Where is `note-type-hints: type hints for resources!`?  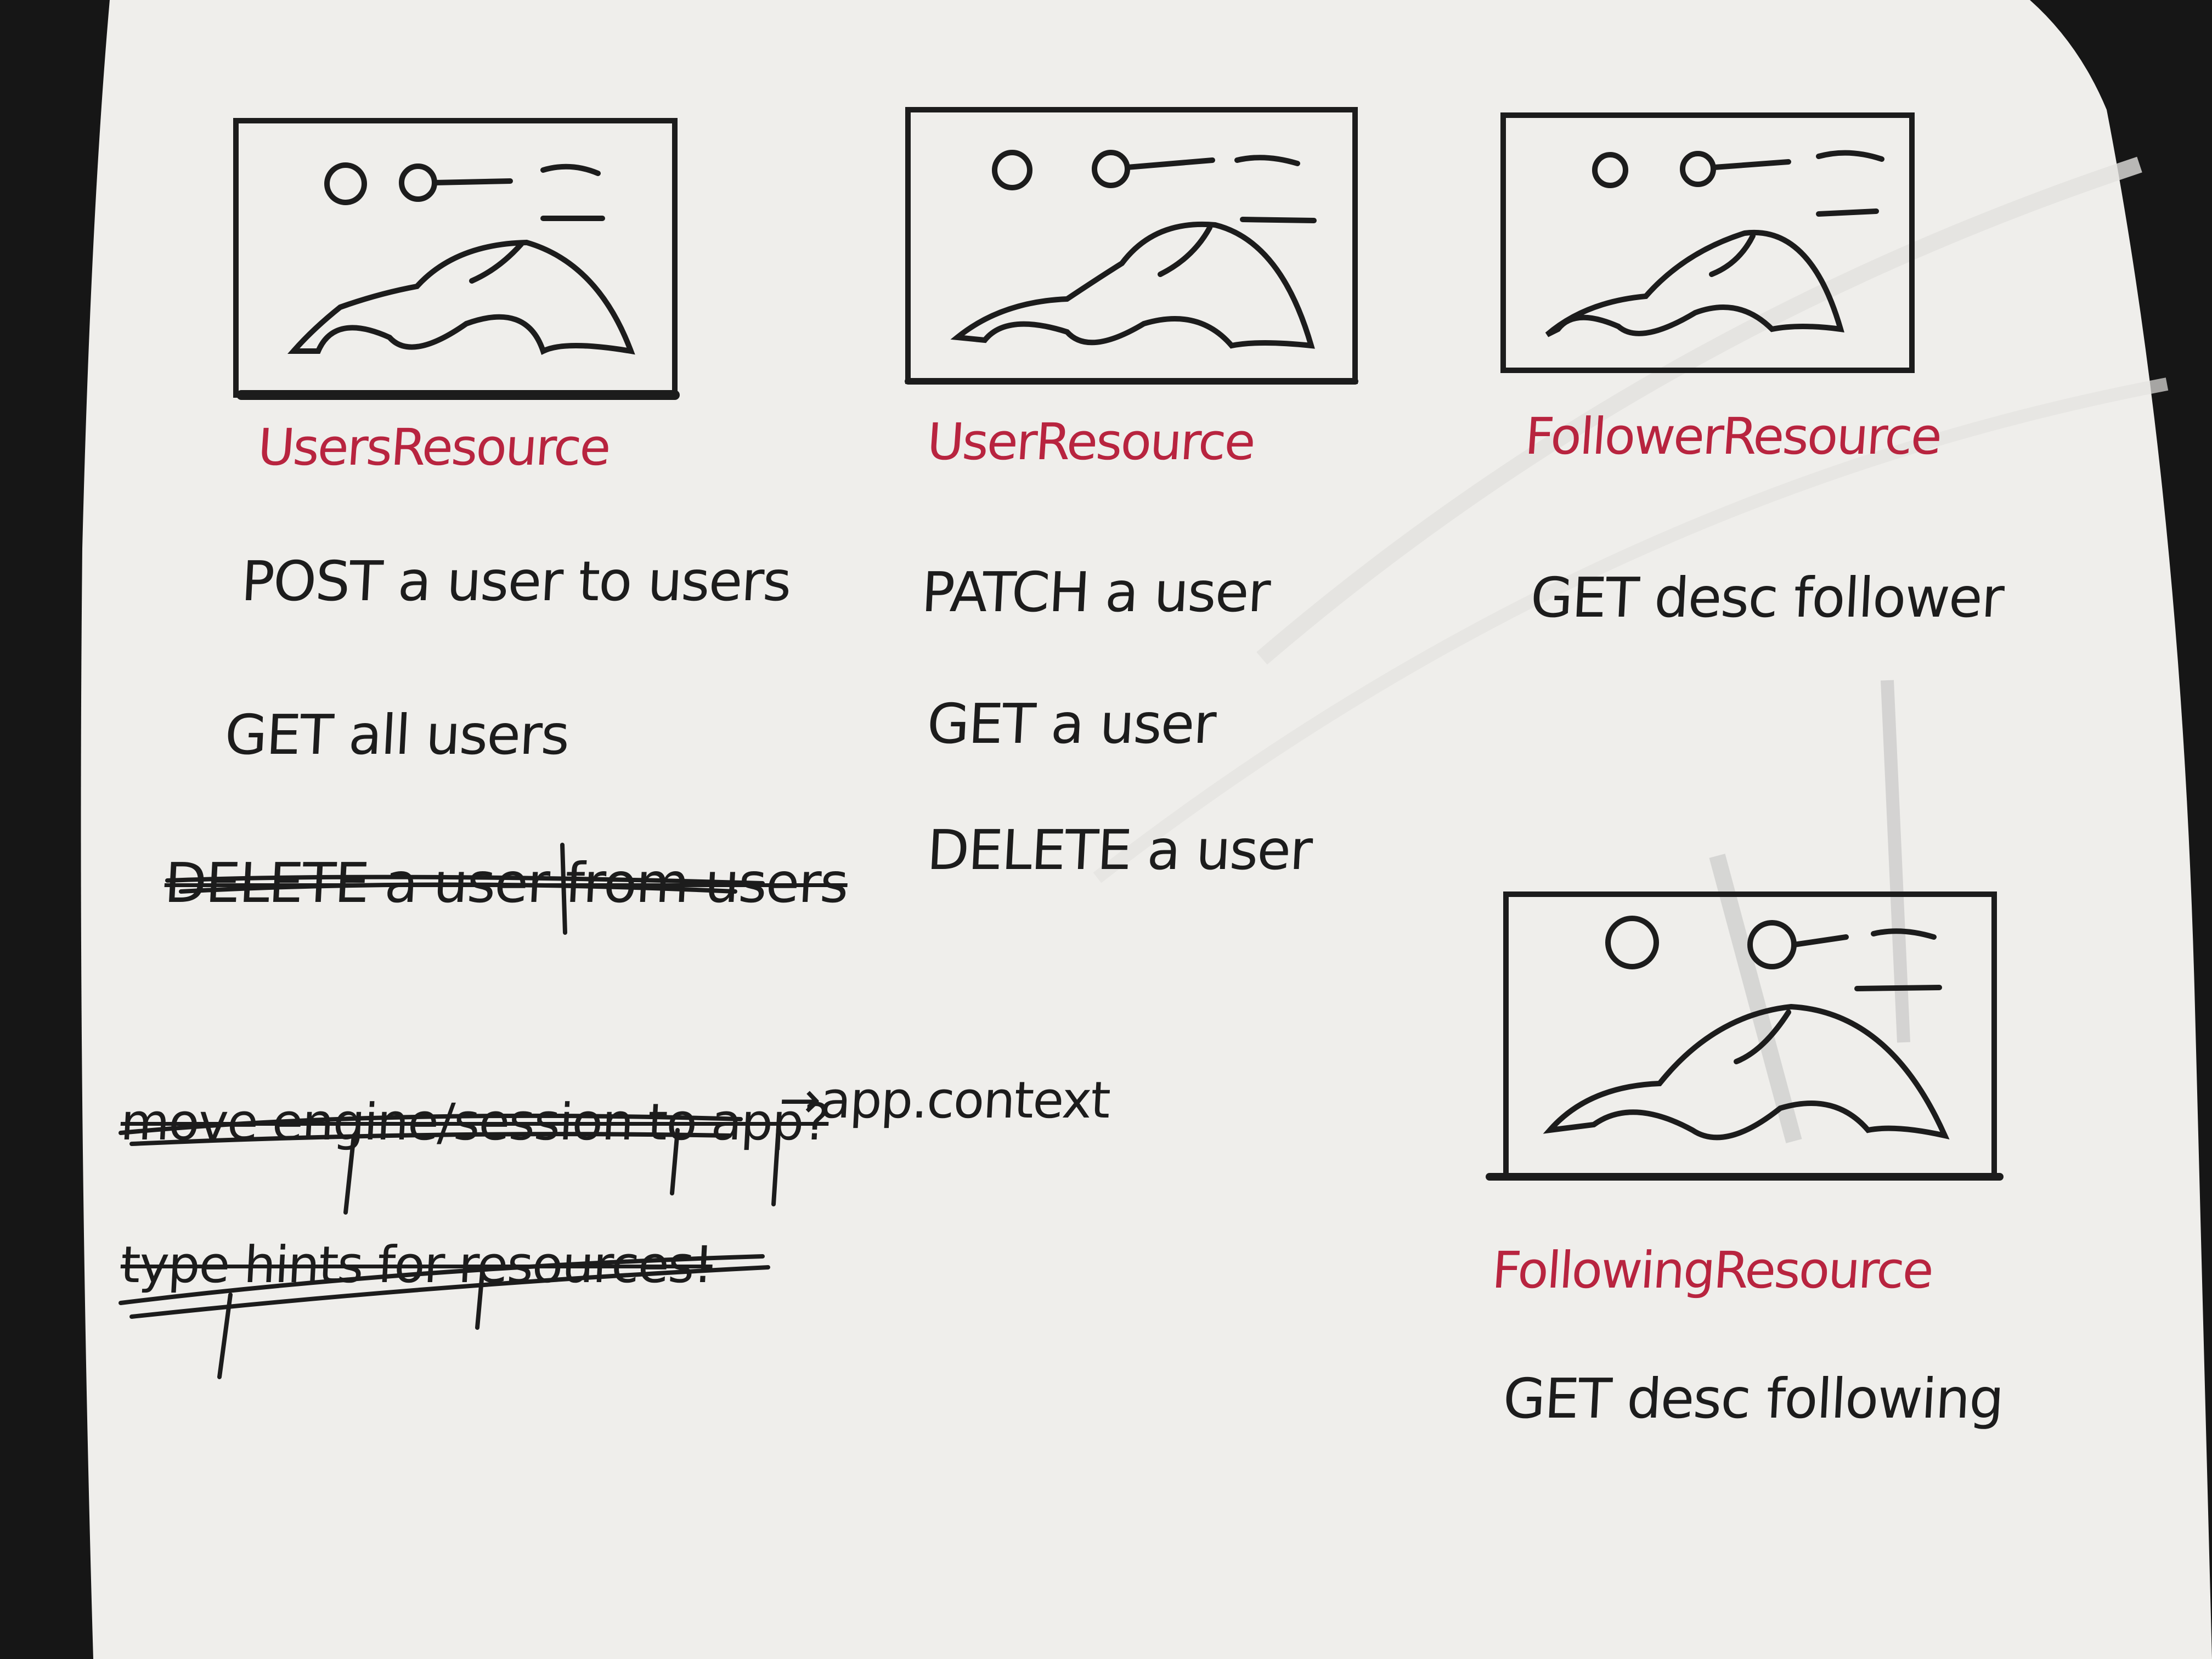
note-type-hints: type hints for resources! is located at coordinates (417, 1264).